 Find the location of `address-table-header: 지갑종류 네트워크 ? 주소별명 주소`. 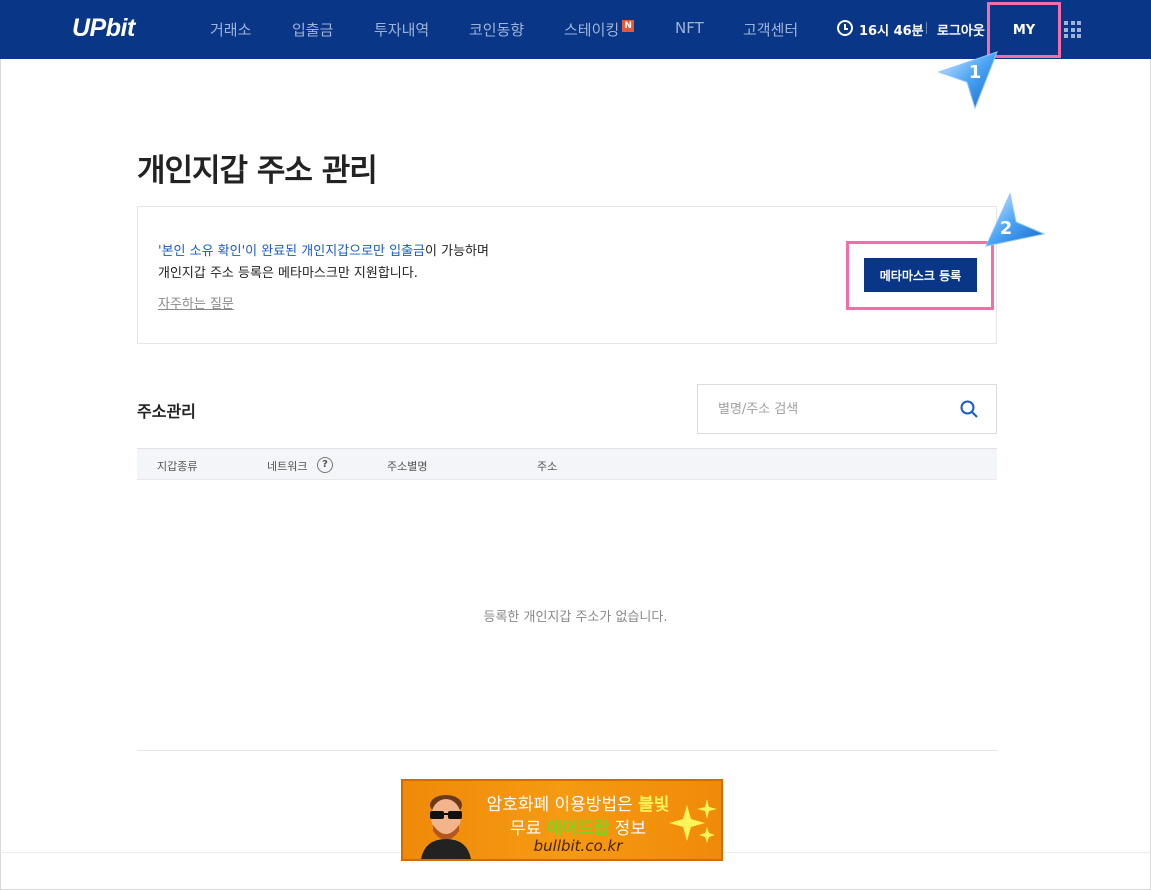

address-table-header: 지갑종류 네트워크 ? 주소별명 주소 is located at coordinates (567, 464).